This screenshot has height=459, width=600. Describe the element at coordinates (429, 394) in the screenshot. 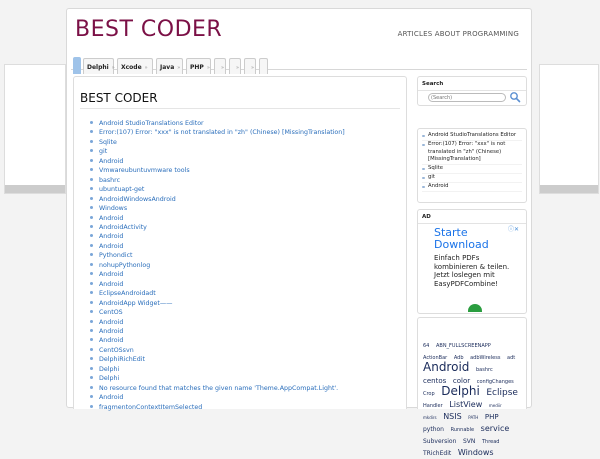

I see `tag-link: Crop` at that location.